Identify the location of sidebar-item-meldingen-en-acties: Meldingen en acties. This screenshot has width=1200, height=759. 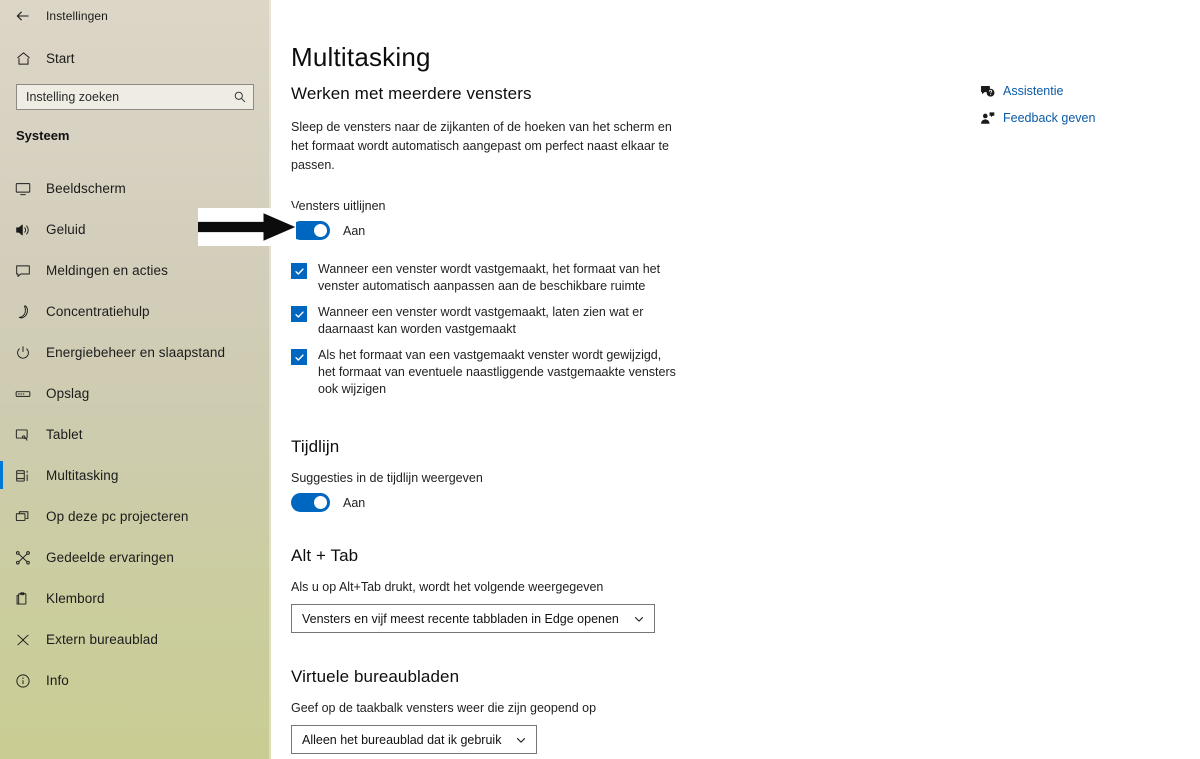
(135, 270).